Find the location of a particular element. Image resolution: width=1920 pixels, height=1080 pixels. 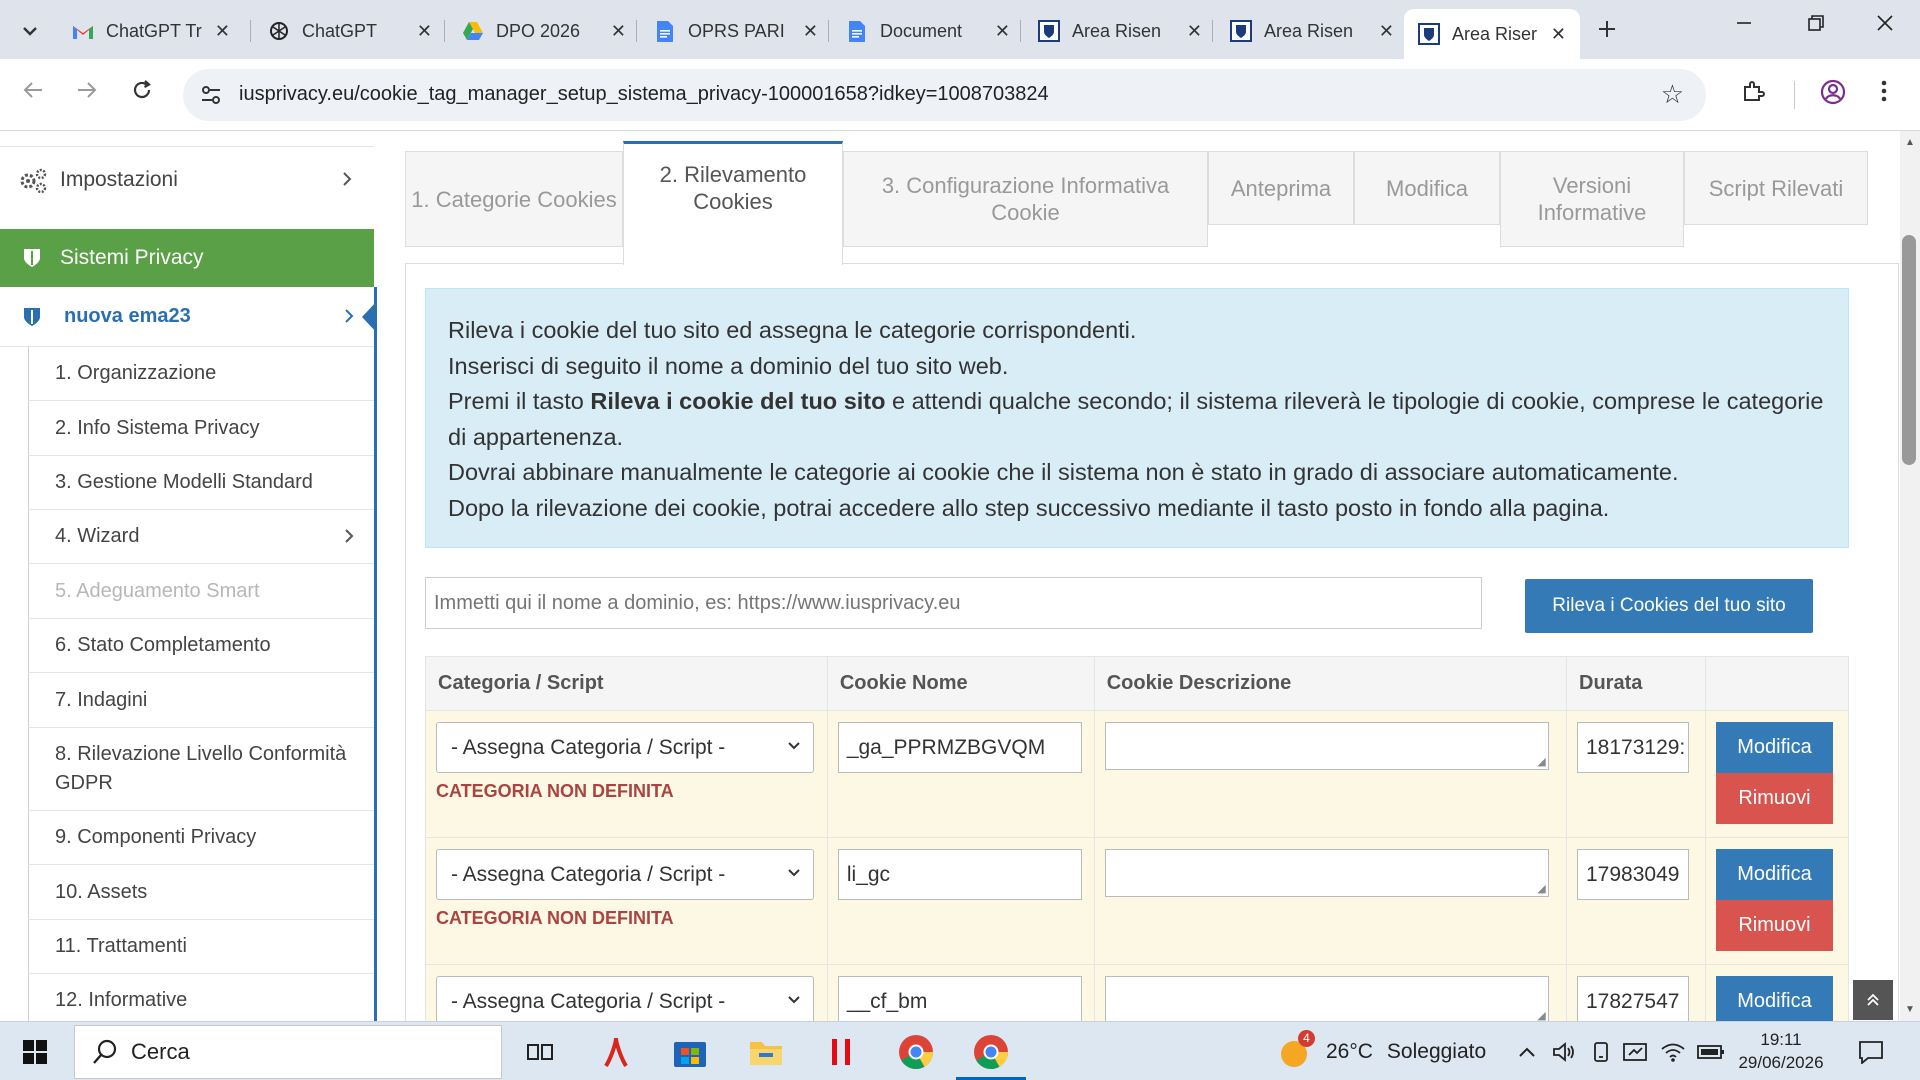

tab-versioni-informative: Versioni Informative is located at coordinates (1592, 199).